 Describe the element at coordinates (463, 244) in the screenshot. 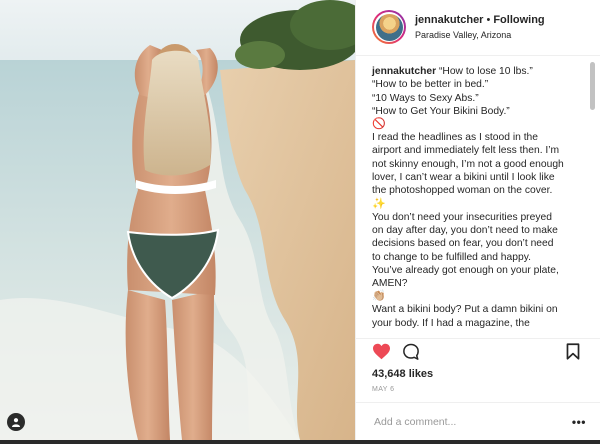

I see `caption-line: decisions based on fear, you don’t need` at that location.